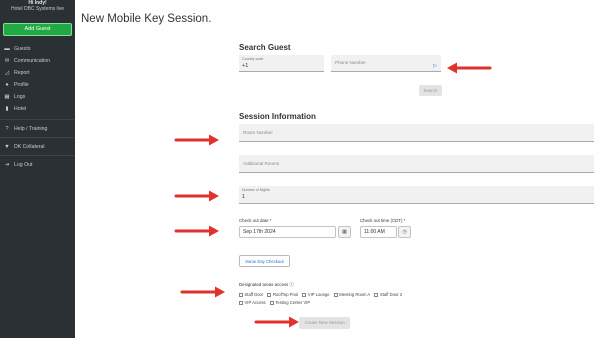 The height and width of the screenshot is (338, 614). I want to click on sidebar-item-guests: ▬ Guests, so click(17, 49).